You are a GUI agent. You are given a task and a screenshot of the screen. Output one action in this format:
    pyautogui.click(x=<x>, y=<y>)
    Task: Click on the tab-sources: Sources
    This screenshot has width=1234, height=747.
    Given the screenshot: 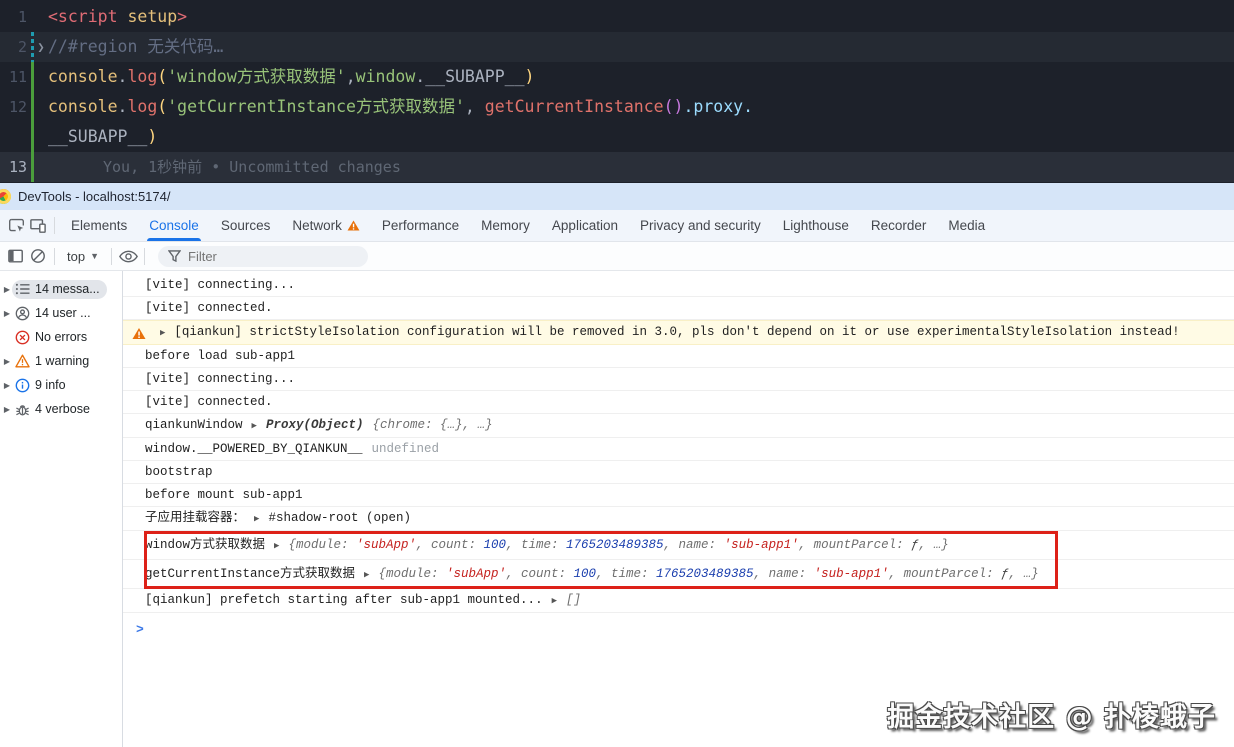 What is the action you would take?
    pyautogui.click(x=246, y=225)
    